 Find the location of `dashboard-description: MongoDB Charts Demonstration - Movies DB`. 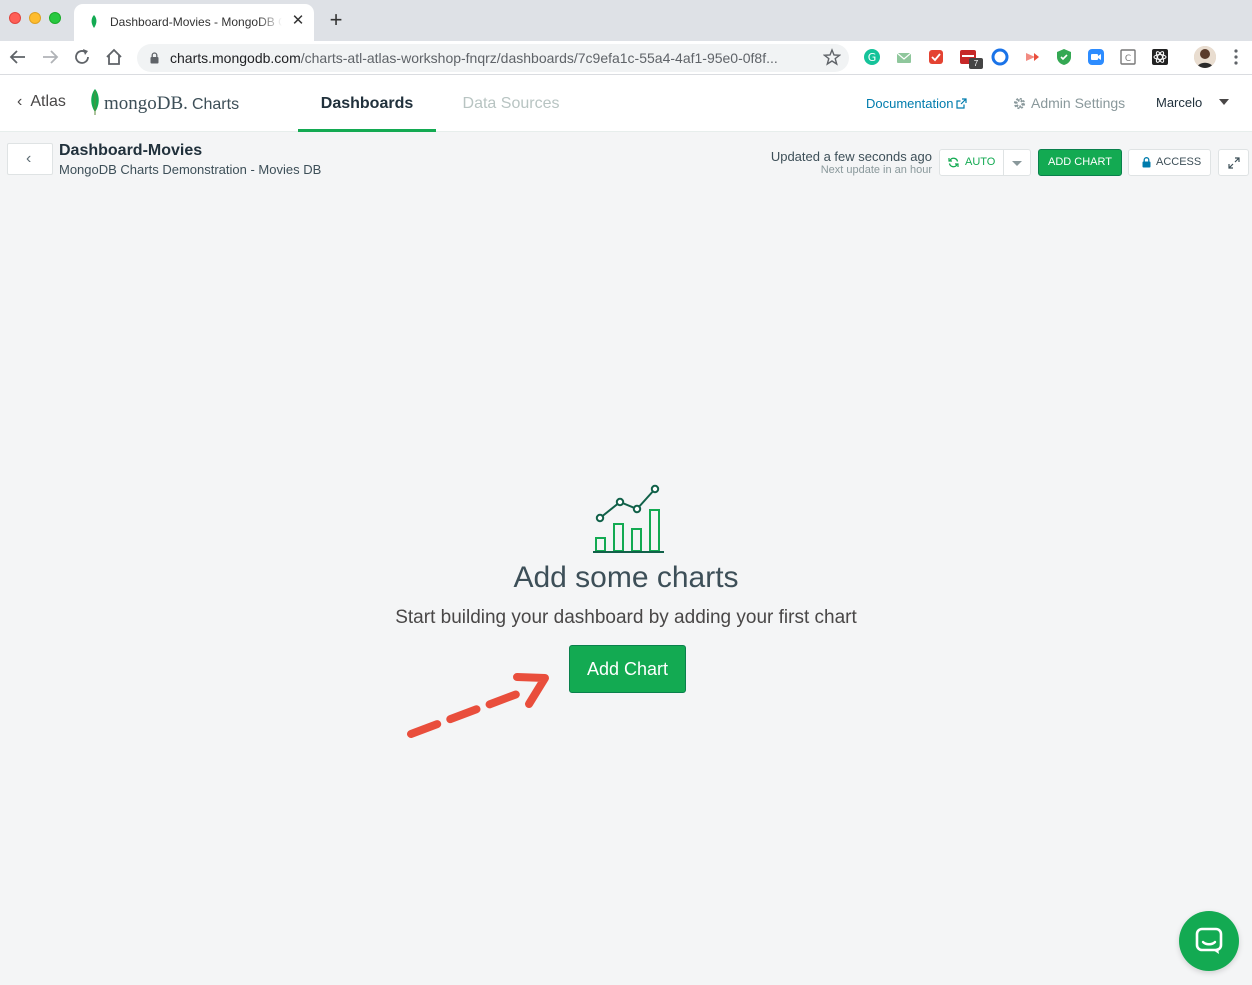

dashboard-description: MongoDB Charts Demonstration - Movies DB is located at coordinates (190, 169).